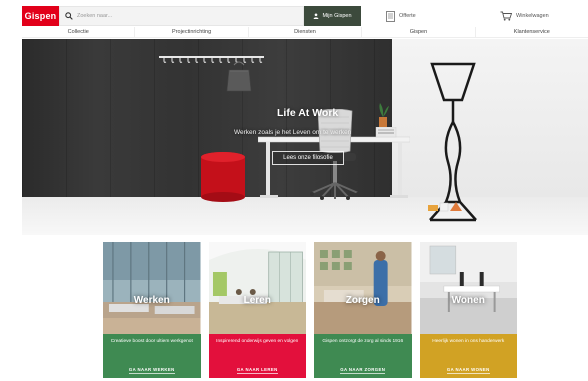 The height and width of the screenshot is (381, 588). I want to click on search-icon, so click(69, 16).